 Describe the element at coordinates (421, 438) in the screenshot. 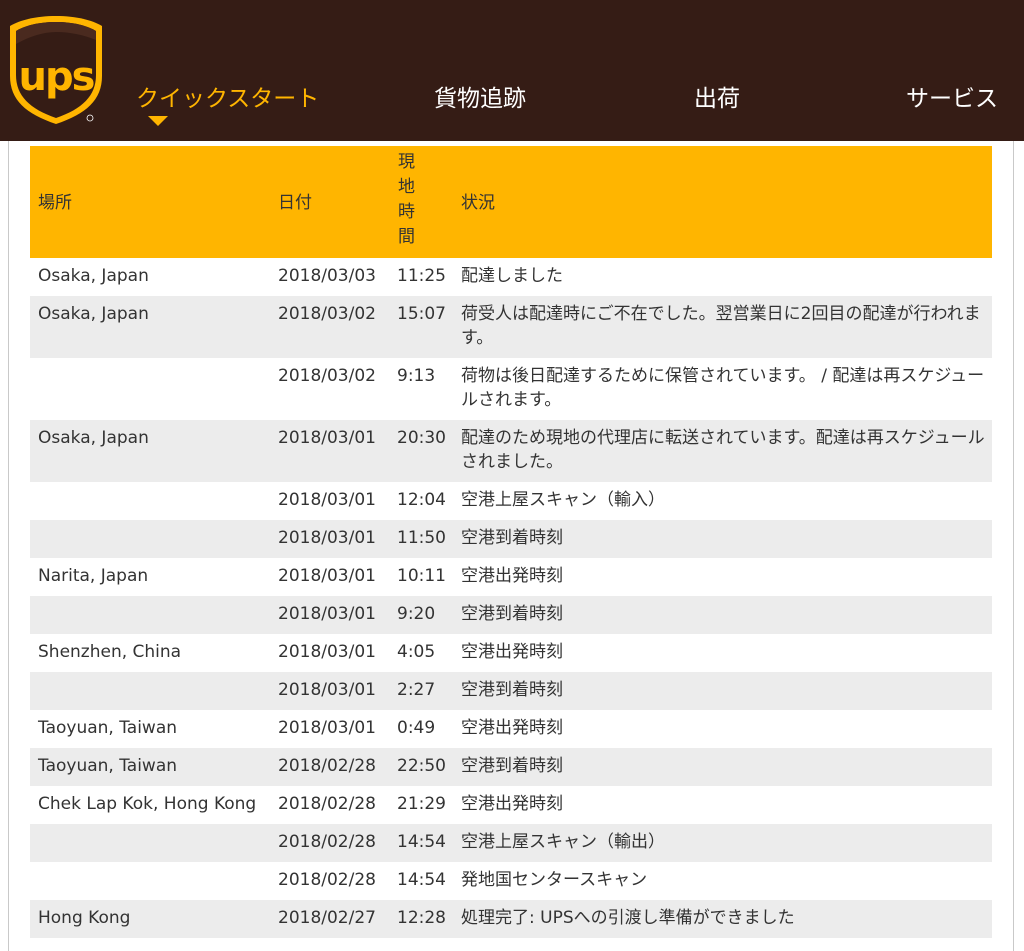

I see `row-time: 20:30` at that location.